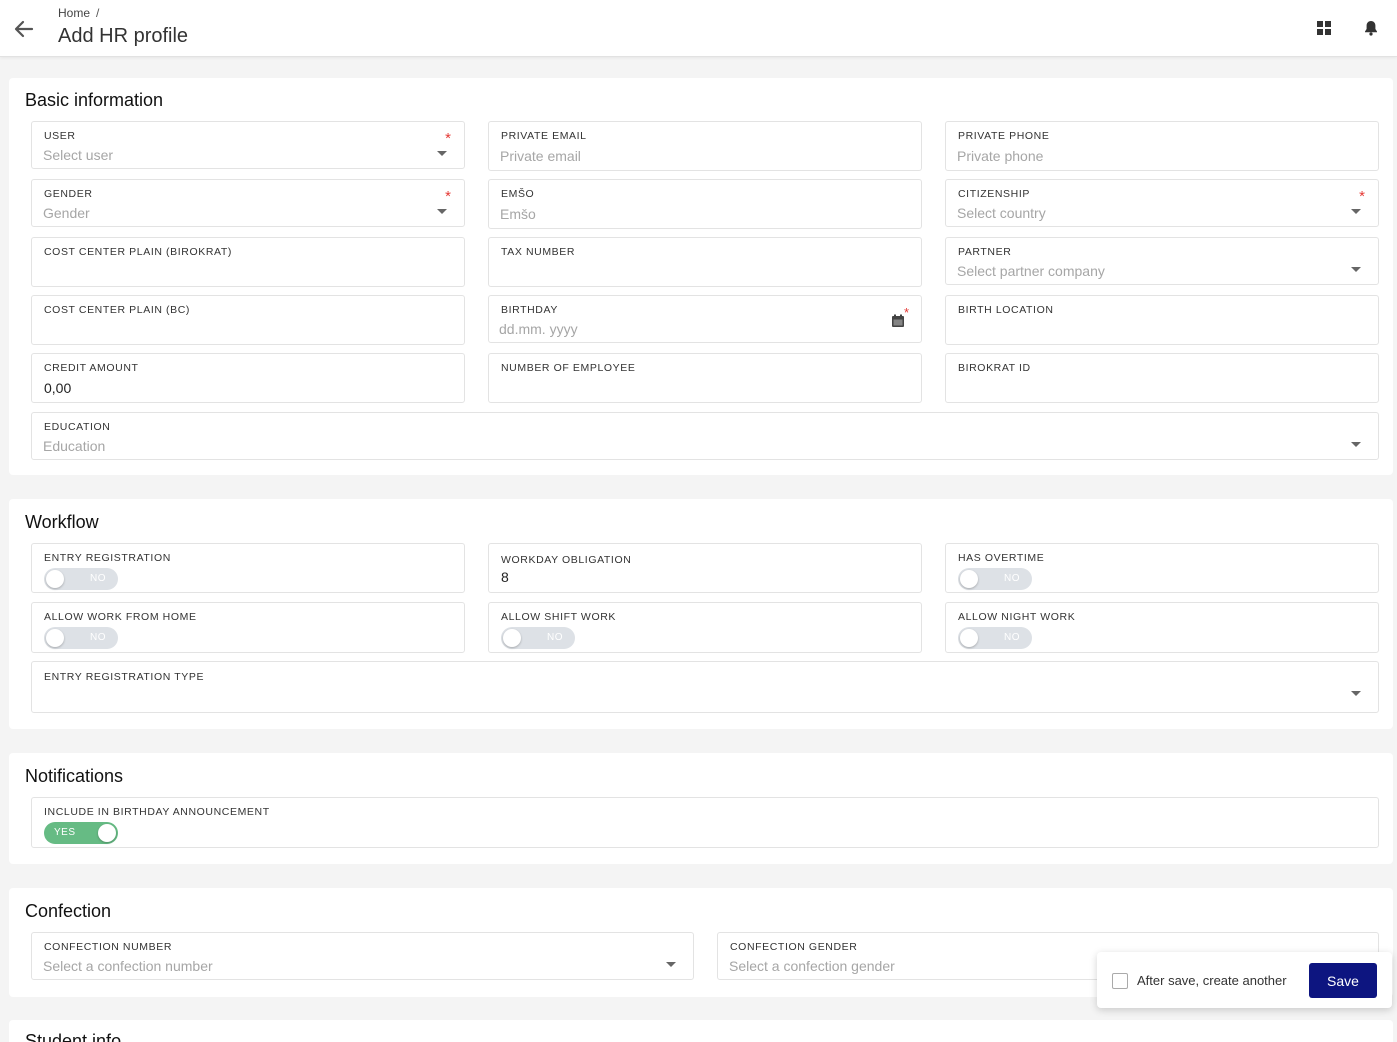 The image size is (1397, 1042). What do you see at coordinates (518, 194) in the screenshot?
I see `emso-label: EMŠO` at bounding box center [518, 194].